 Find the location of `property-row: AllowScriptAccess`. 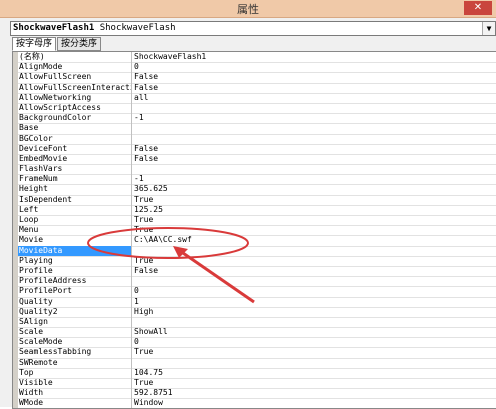

property-row: AllowScriptAccess is located at coordinates (257, 108).